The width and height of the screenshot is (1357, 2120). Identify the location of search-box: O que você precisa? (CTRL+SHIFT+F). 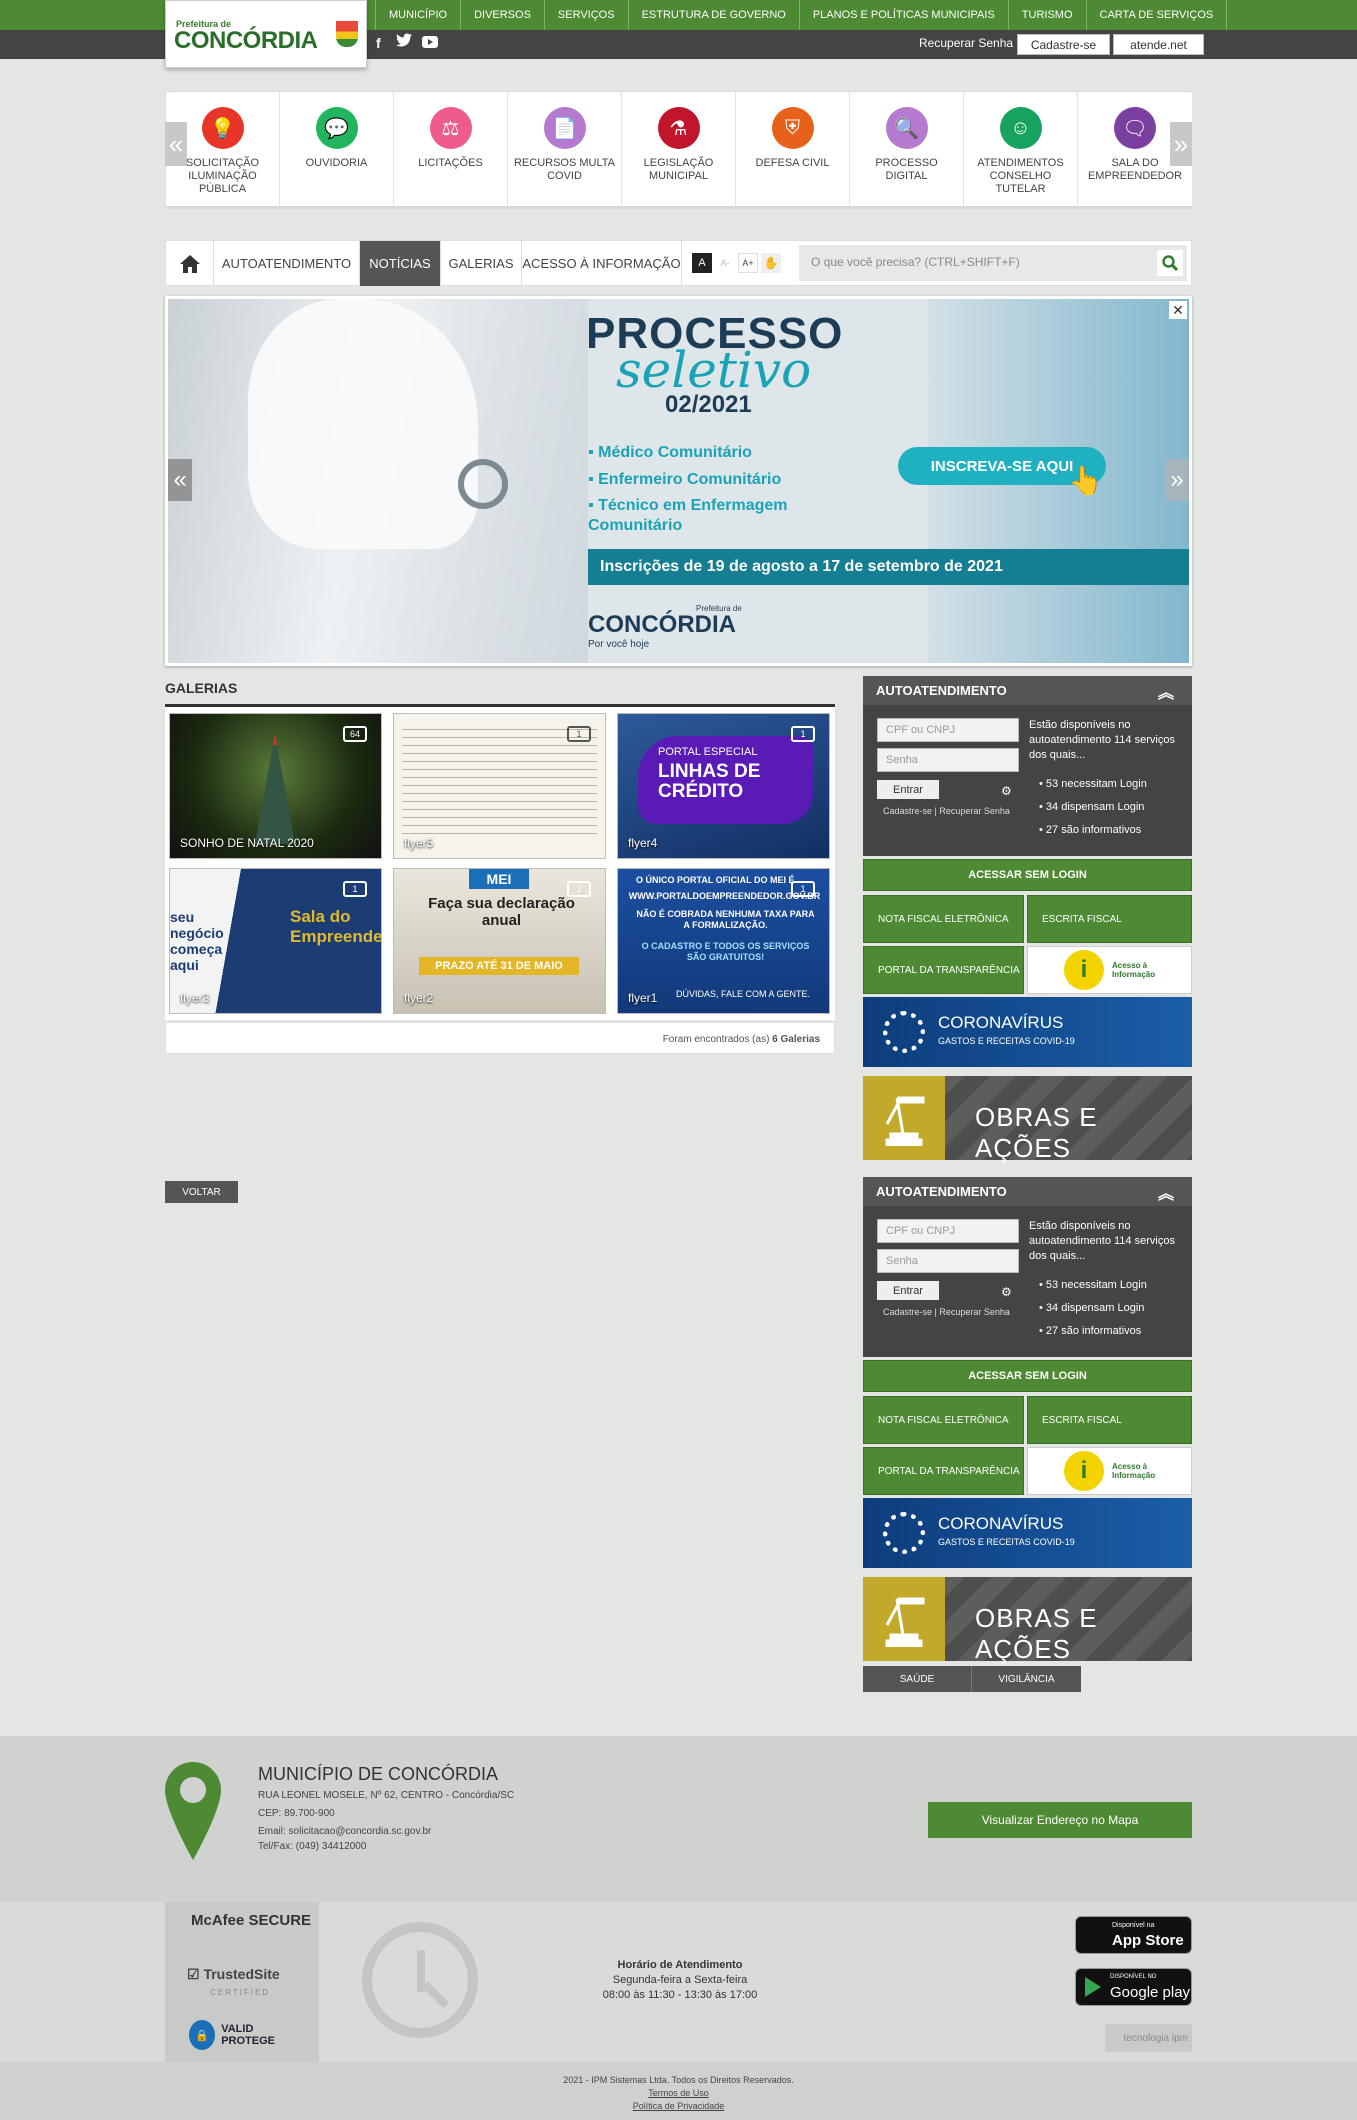
(993, 263).